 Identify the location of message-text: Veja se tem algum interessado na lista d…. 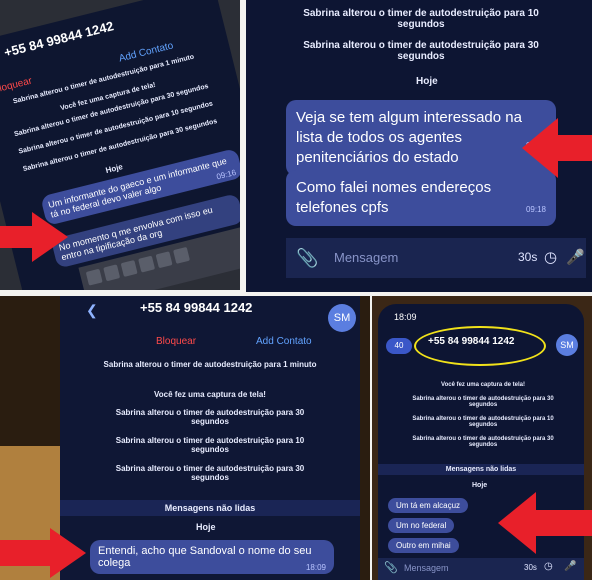
(409, 137).